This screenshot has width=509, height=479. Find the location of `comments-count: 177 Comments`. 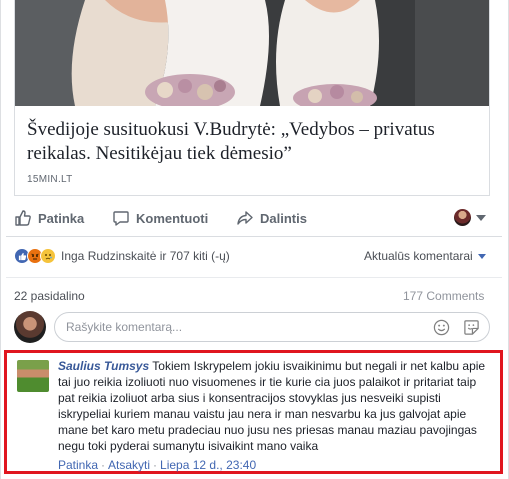

comments-count: 177 Comments is located at coordinates (443, 296).